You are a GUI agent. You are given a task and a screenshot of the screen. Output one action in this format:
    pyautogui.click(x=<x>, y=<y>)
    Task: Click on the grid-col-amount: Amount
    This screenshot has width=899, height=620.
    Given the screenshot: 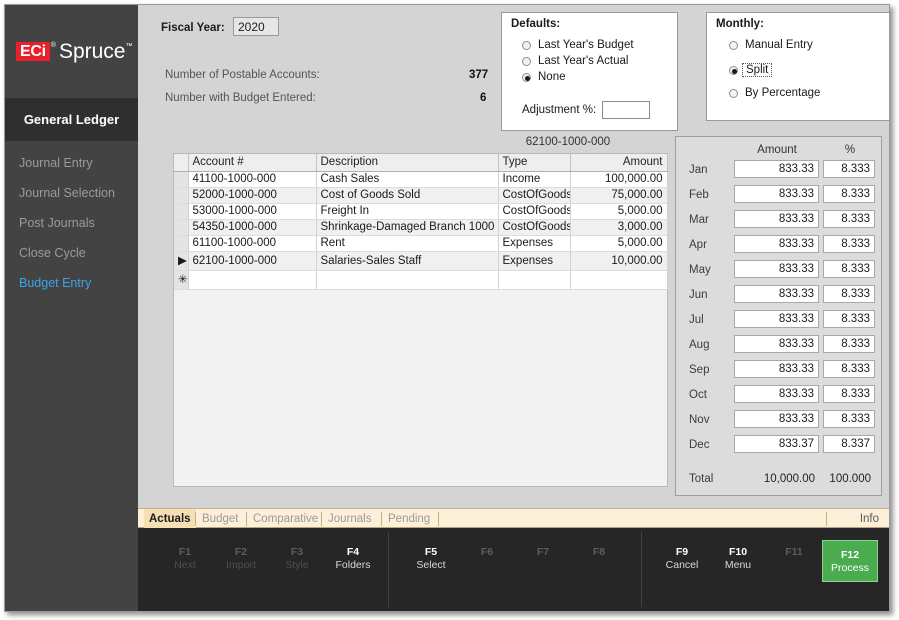 What is the action you would take?
    pyautogui.click(x=619, y=163)
    